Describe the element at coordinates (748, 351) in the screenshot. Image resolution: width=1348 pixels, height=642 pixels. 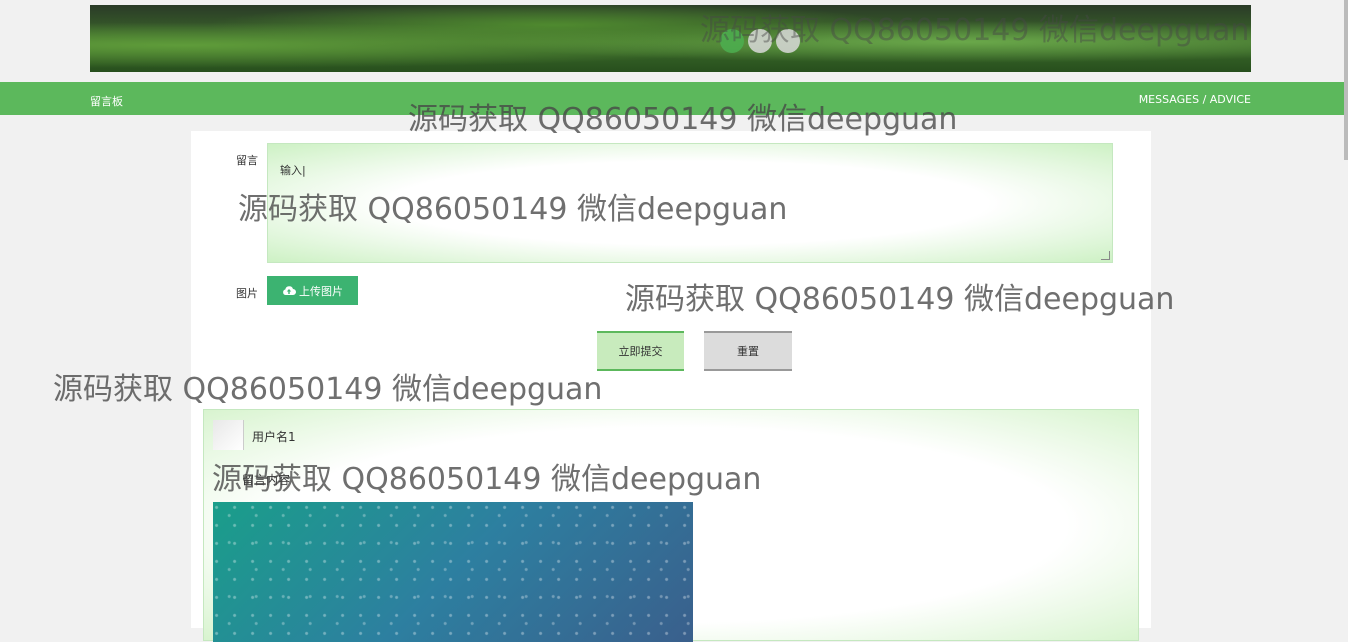
I see `reset-button: 重置` at that location.